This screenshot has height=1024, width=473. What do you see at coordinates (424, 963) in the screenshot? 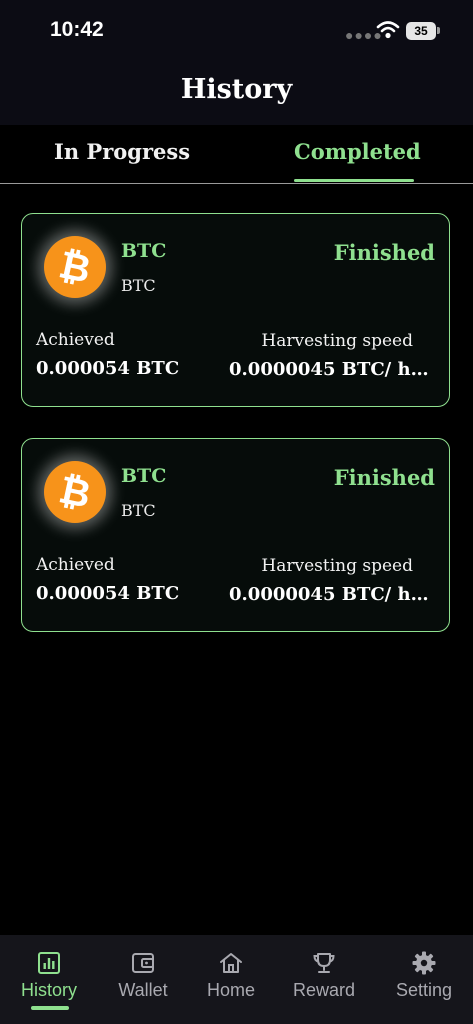
I see `gear-icon` at bounding box center [424, 963].